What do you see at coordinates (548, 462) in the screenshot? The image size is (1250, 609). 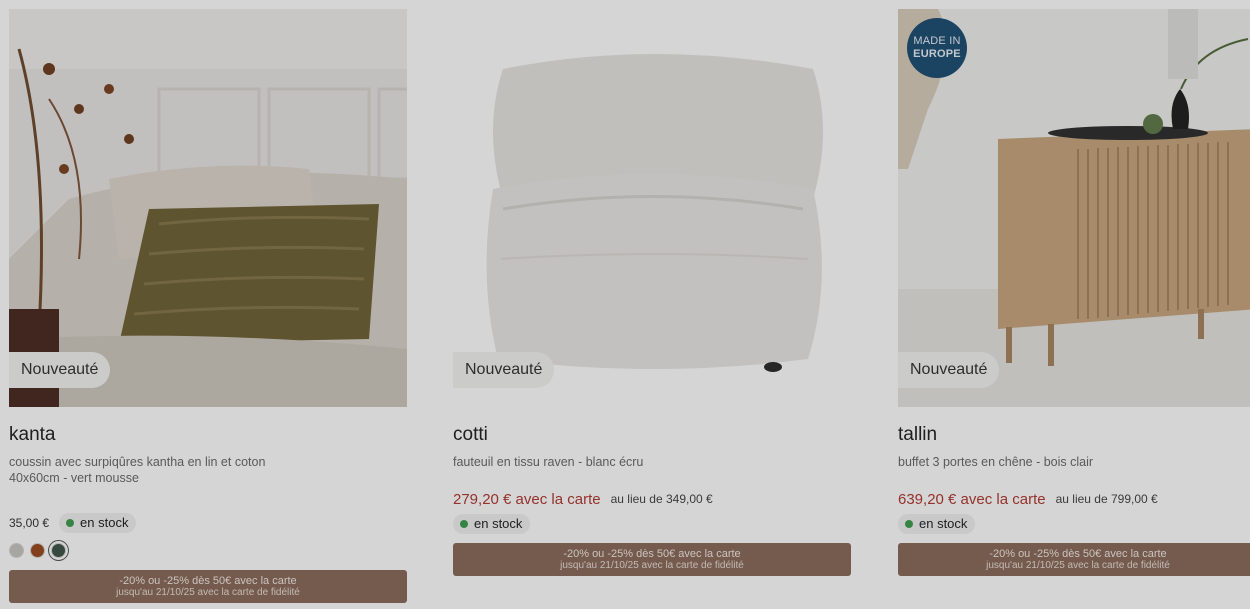 I see `description-line: fauteuil en tissu raven - blanc écru` at bounding box center [548, 462].